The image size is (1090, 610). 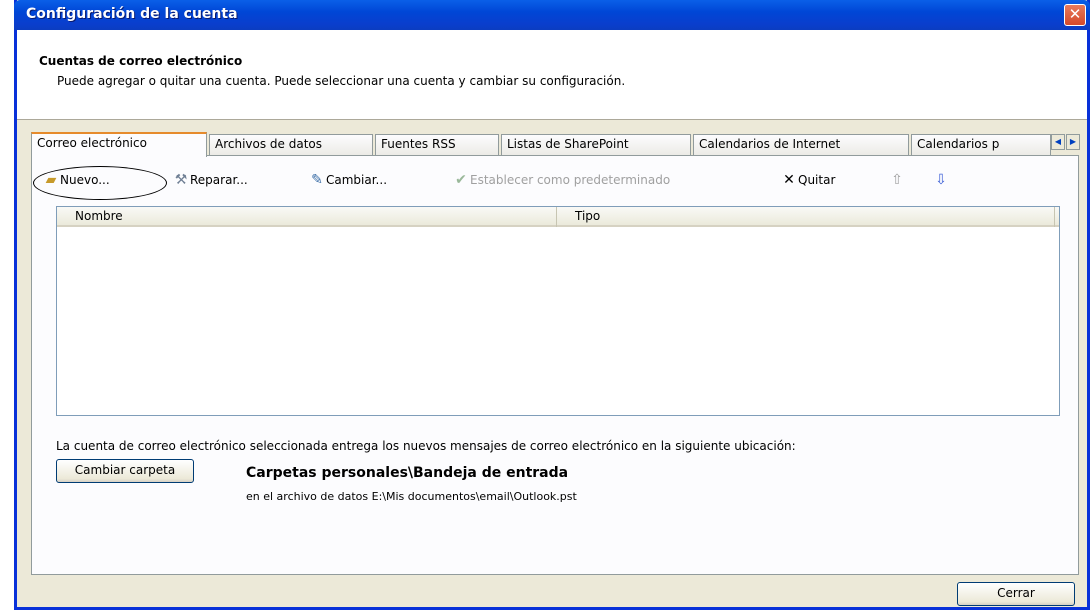 What do you see at coordinates (817, 180) in the screenshot?
I see `remove-button-label: Quitar` at bounding box center [817, 180].